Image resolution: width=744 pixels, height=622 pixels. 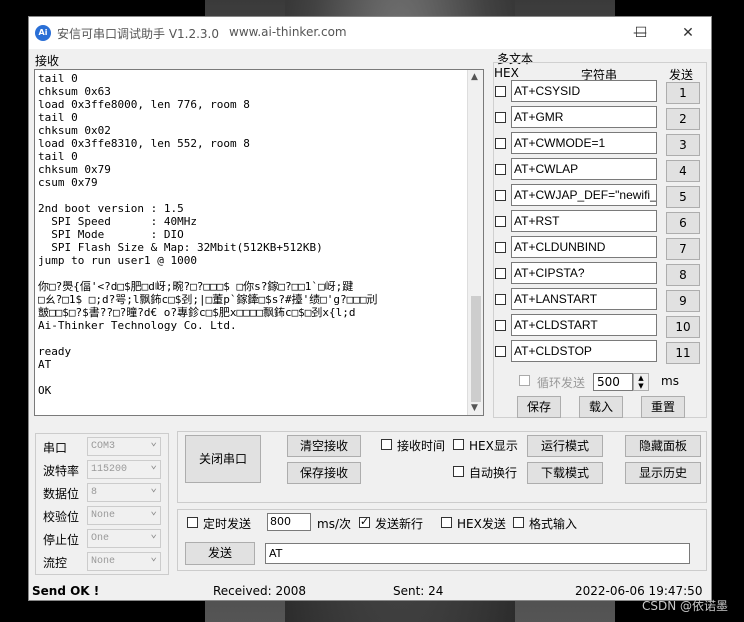 I want to click on hex-send-label: HEX发送, so click(x=481, y=524).